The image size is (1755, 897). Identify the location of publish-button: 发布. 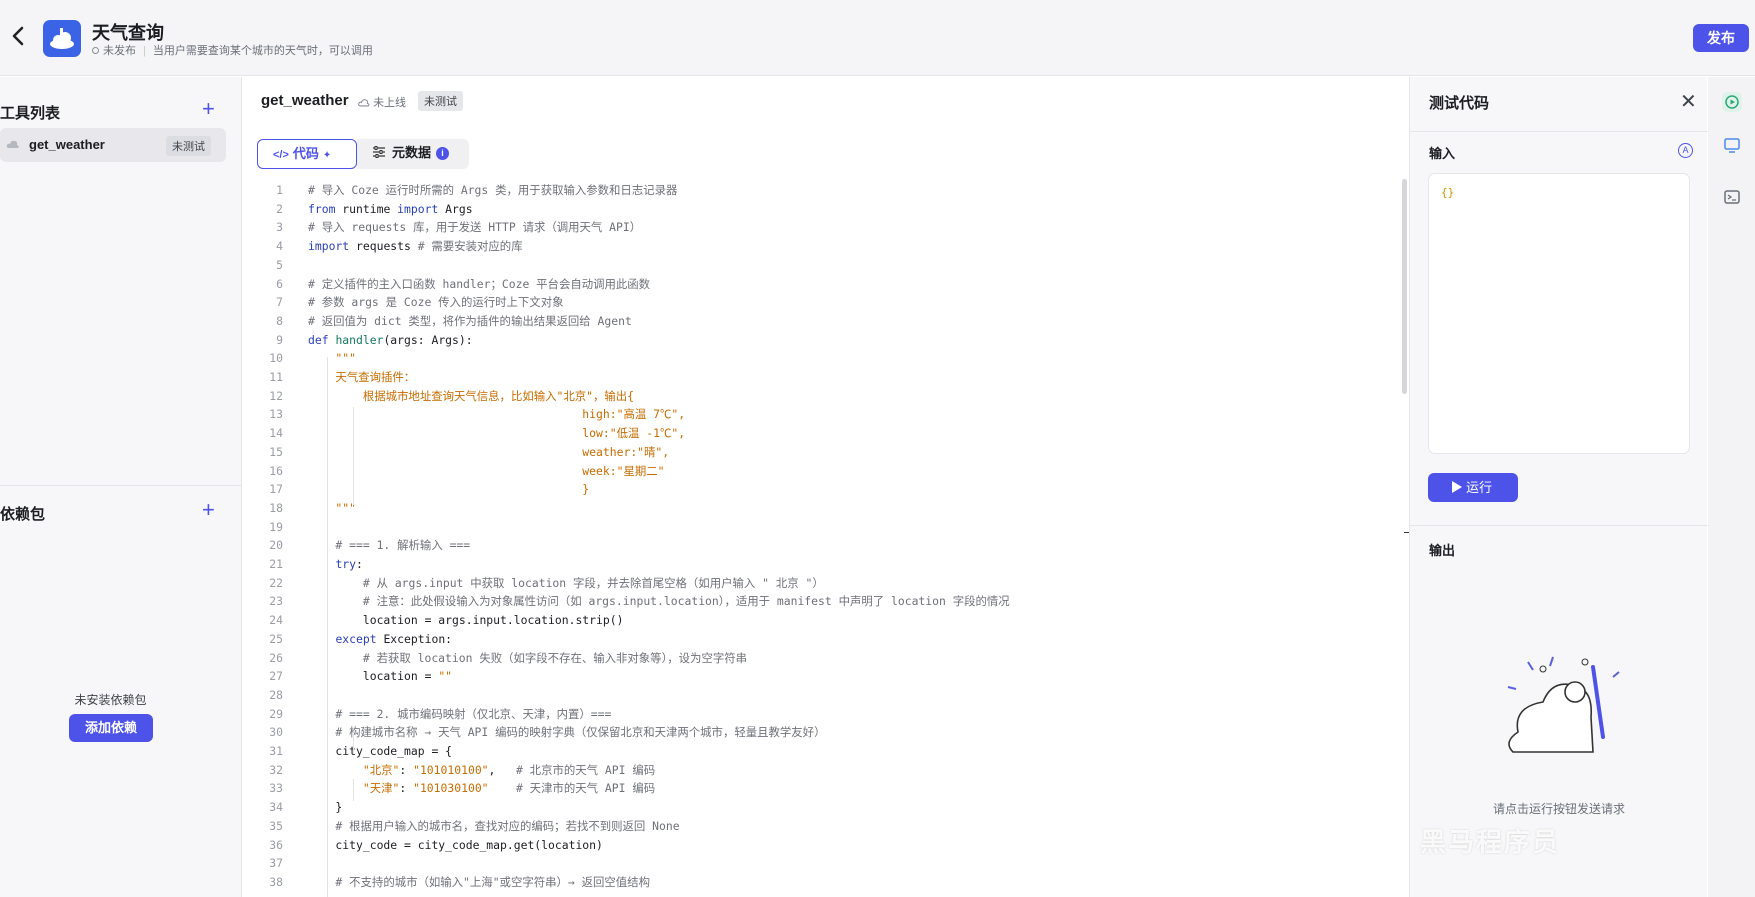
(1721, 38).